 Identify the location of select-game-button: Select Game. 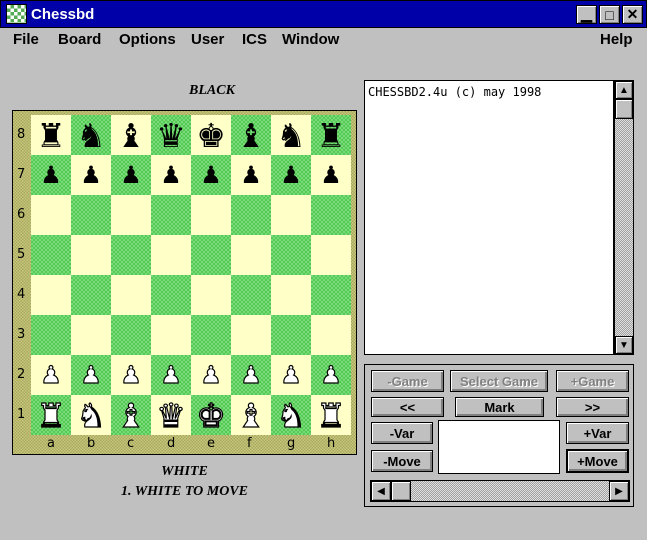
(499, 381).